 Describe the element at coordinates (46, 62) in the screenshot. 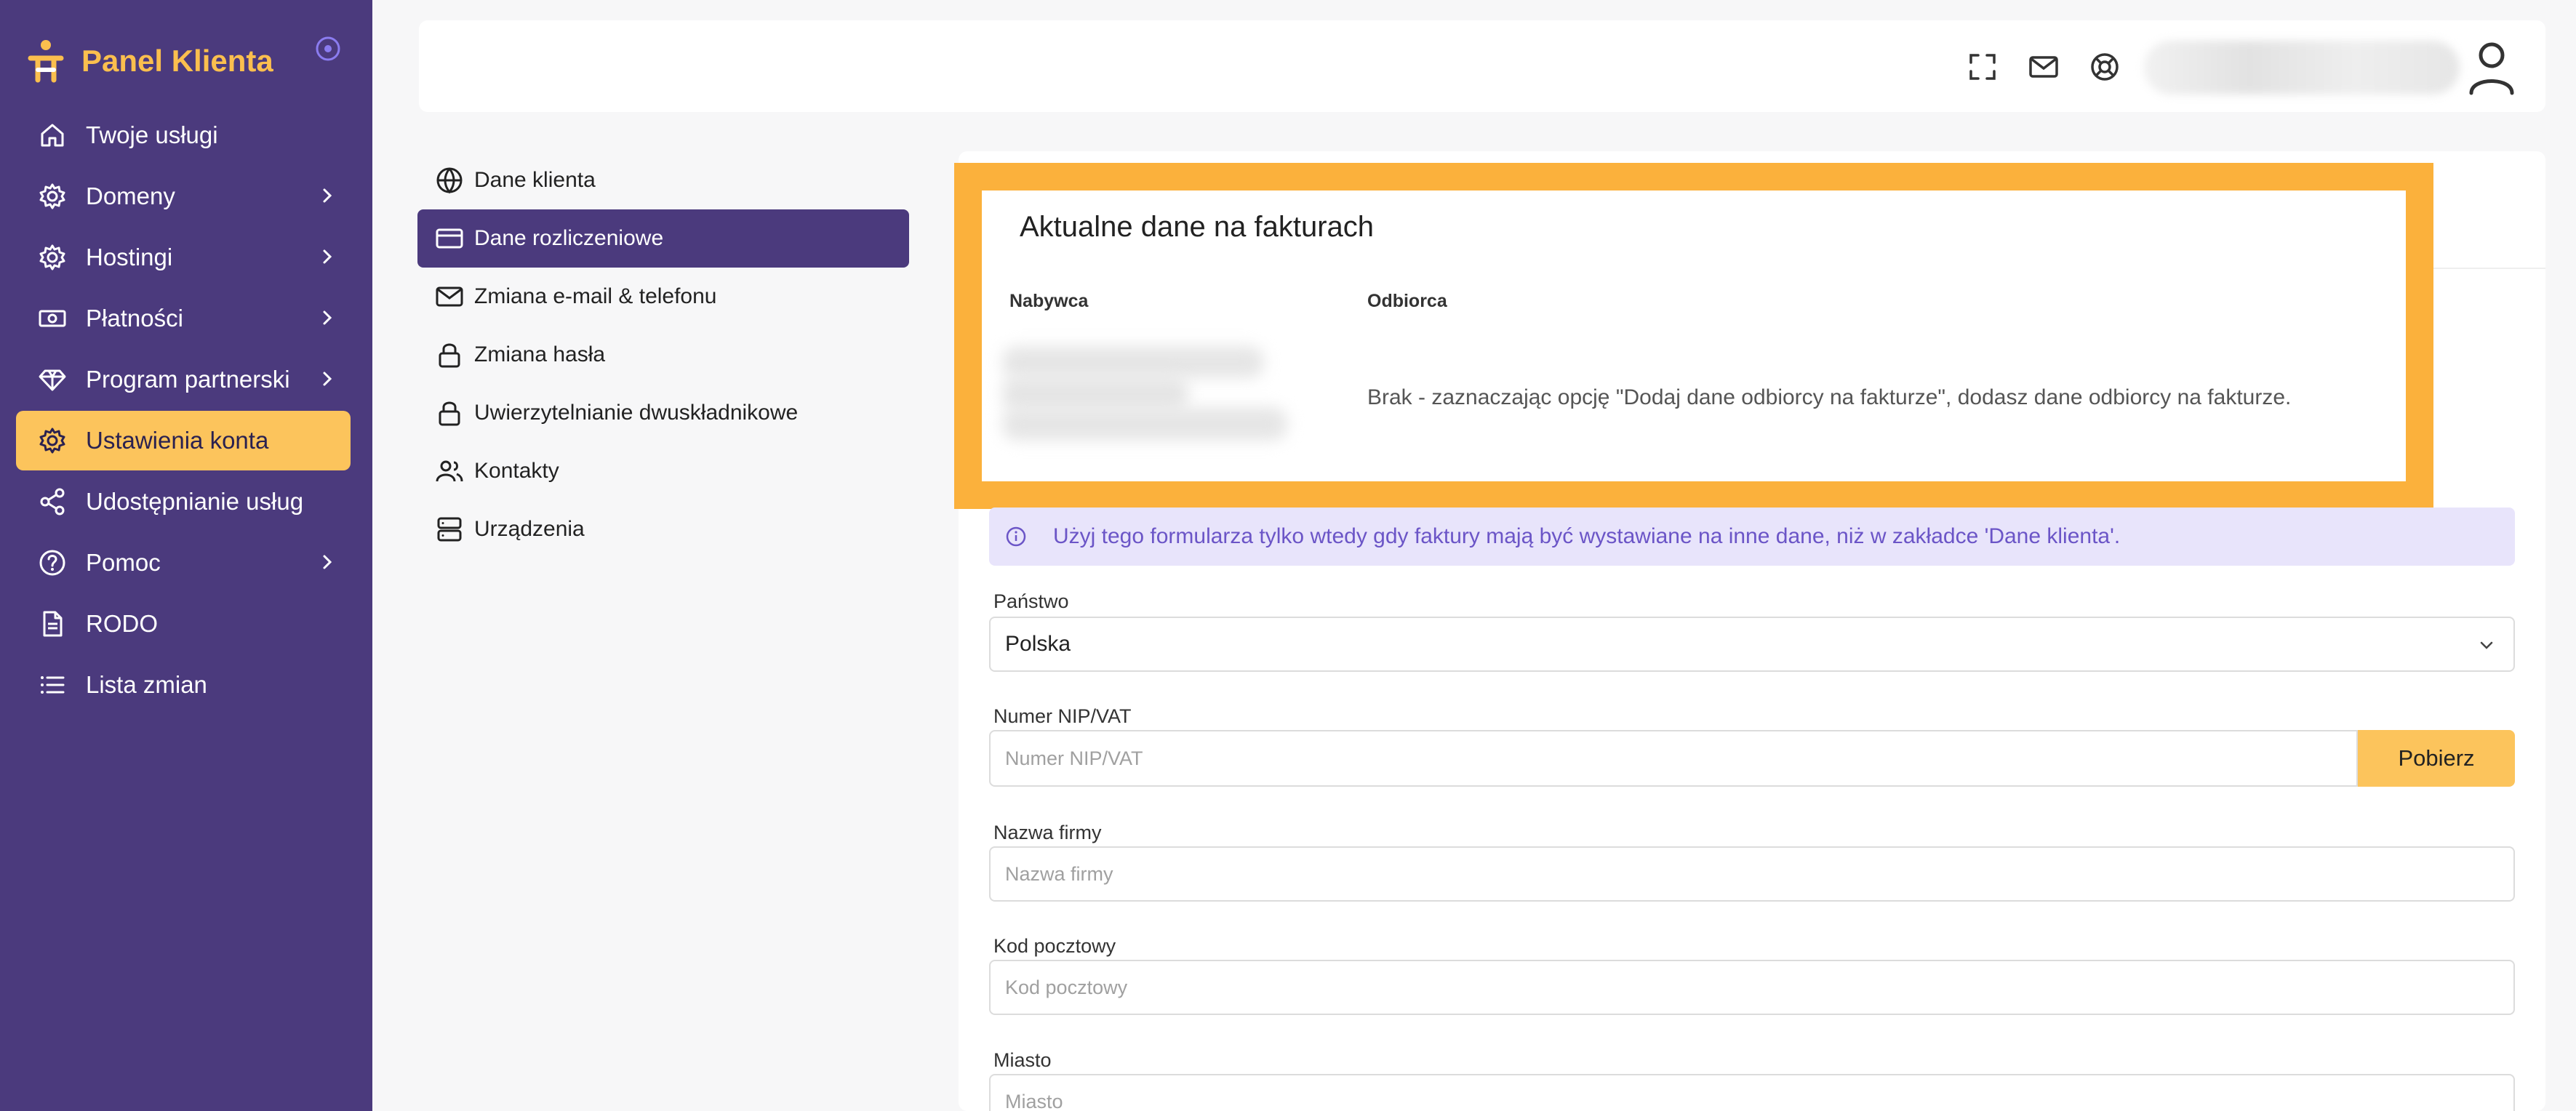

I see `logo-icon` at that location.